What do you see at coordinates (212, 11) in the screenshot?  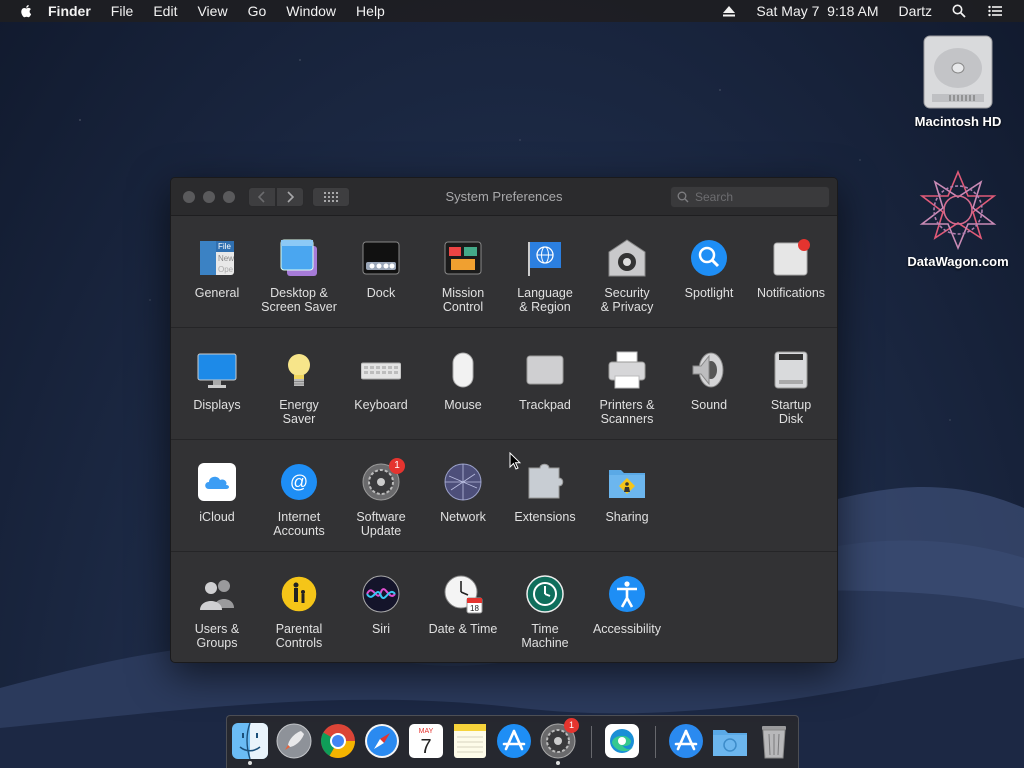 I see `menu-view: View` at bounding box center [212, 11].